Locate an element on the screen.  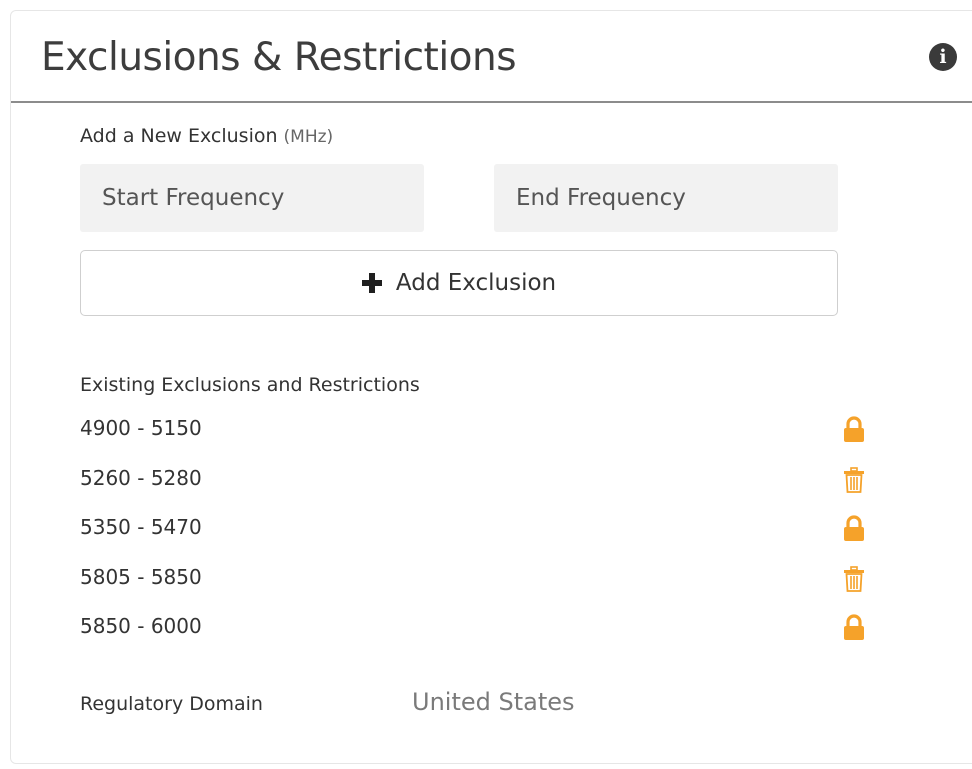
panel-header: Exclusions & Restrictions i is located at coordinates (491, 57).